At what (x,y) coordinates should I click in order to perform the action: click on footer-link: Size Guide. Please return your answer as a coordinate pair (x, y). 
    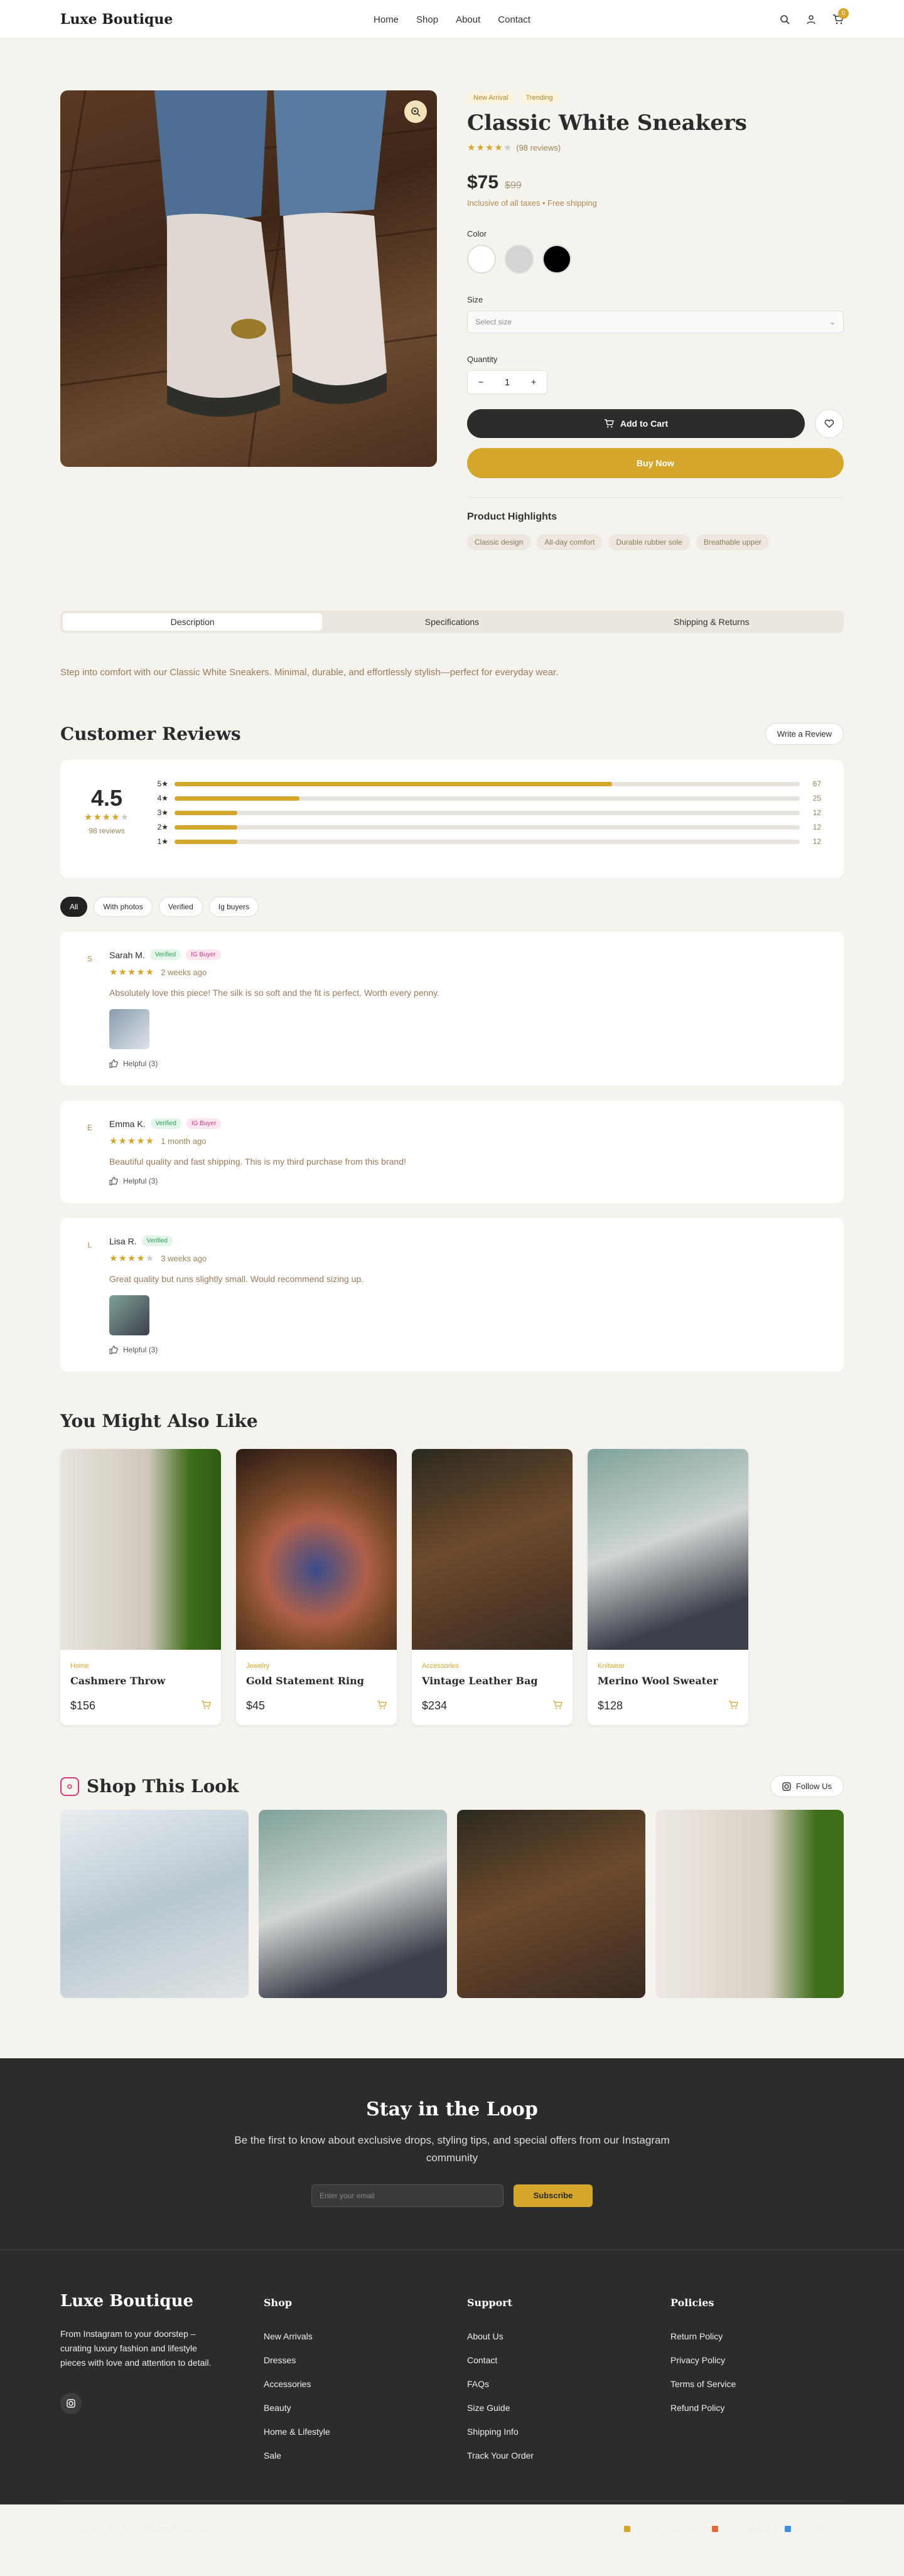
    Looking at the image, I should click on (568, 2408).